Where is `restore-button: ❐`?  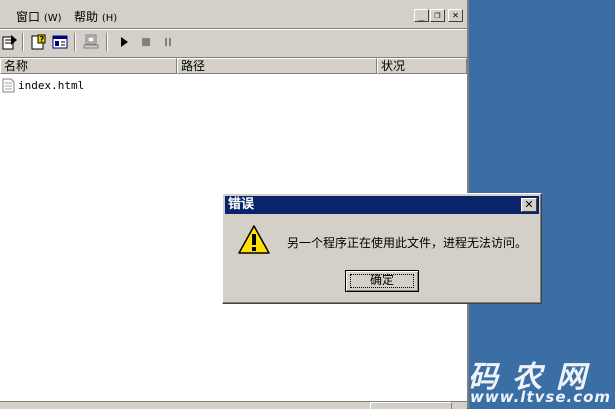 restore-button: ❐ is located at coordinates (437, 15).